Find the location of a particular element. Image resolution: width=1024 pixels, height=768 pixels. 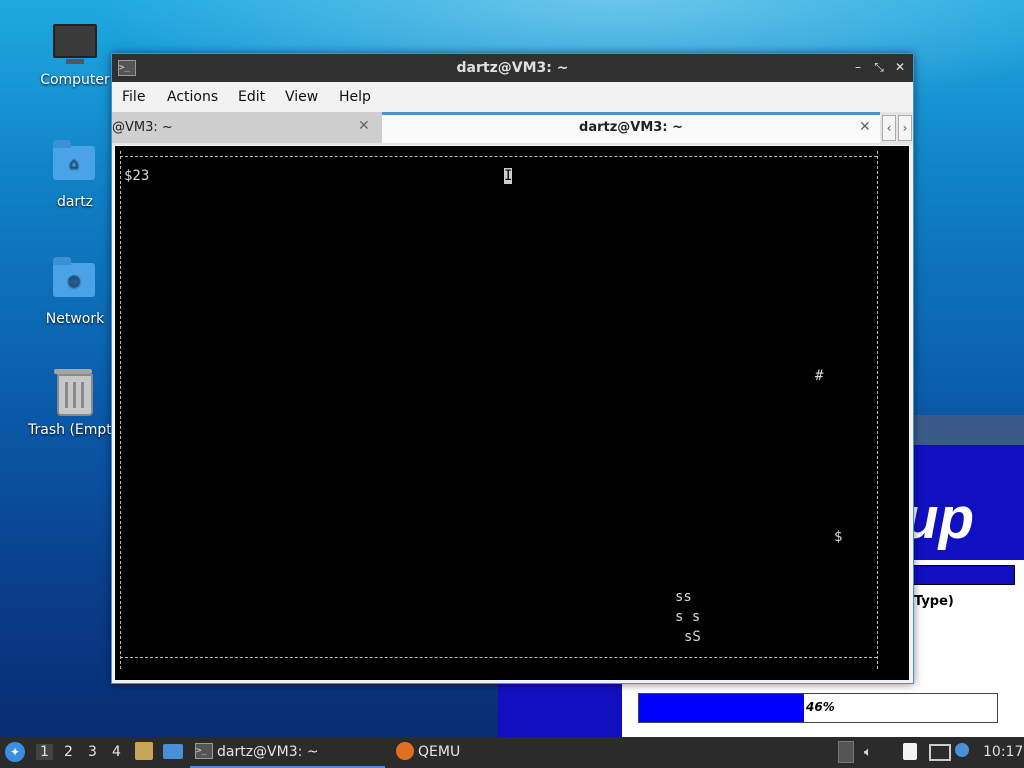

menubar: File Actions Edit View Help is located at coordinates (512, 97).